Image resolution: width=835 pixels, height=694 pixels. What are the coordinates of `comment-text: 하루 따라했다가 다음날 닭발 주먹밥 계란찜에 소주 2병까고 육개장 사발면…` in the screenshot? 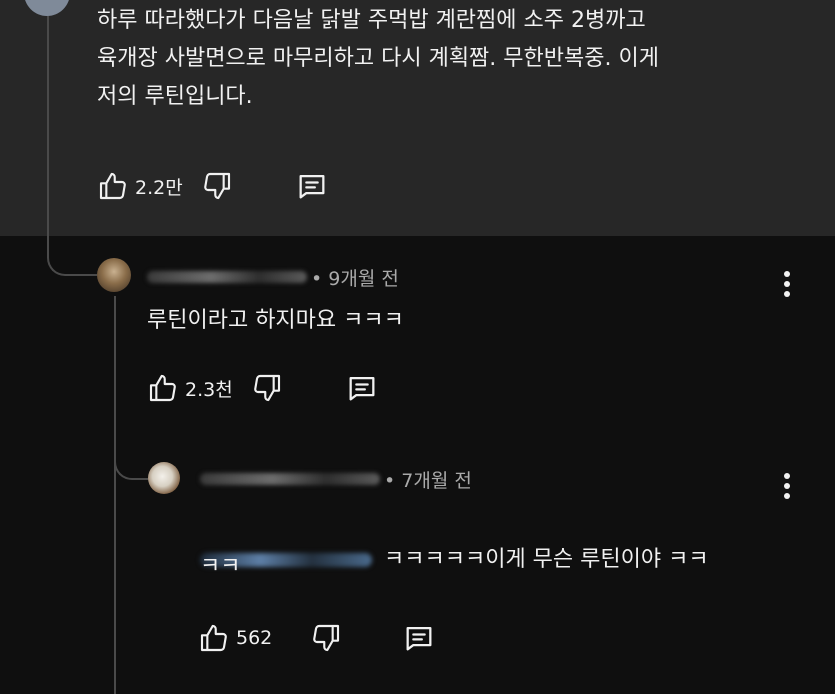 It's located at (378, 58).